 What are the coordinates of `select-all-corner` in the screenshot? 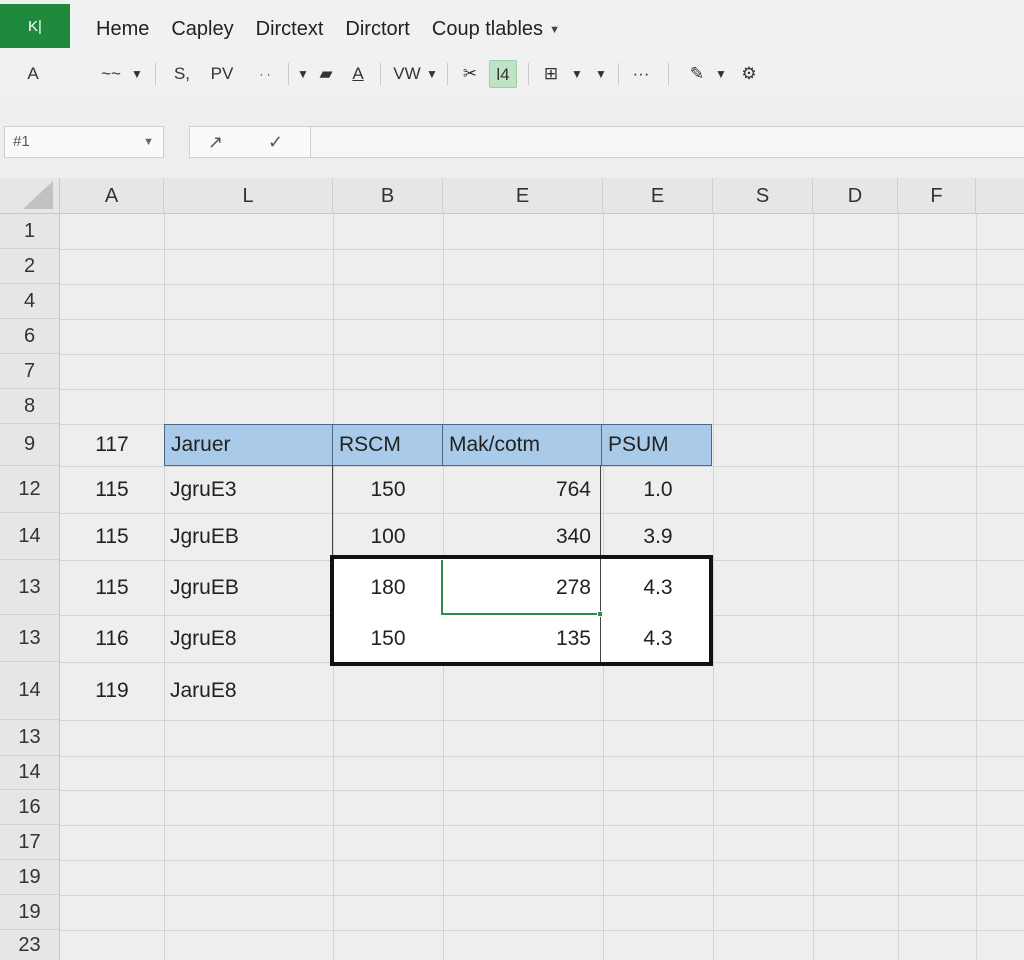 It's located at (30, 196).